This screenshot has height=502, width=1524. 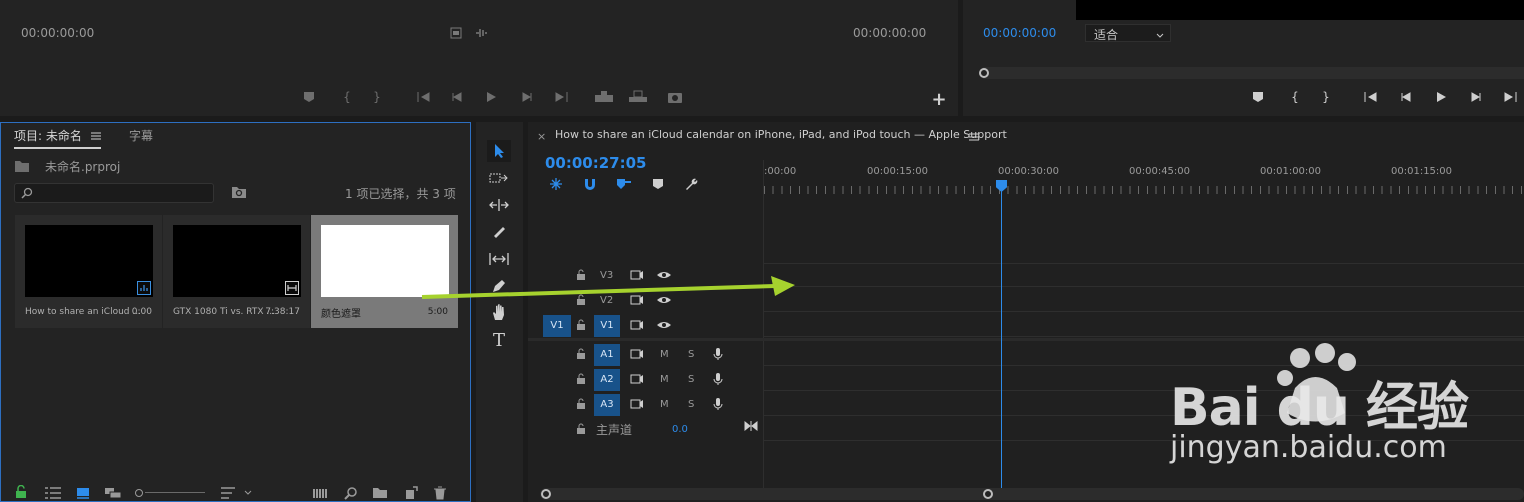 I want to click on export-frame-icon, so click(x=675, y=97).